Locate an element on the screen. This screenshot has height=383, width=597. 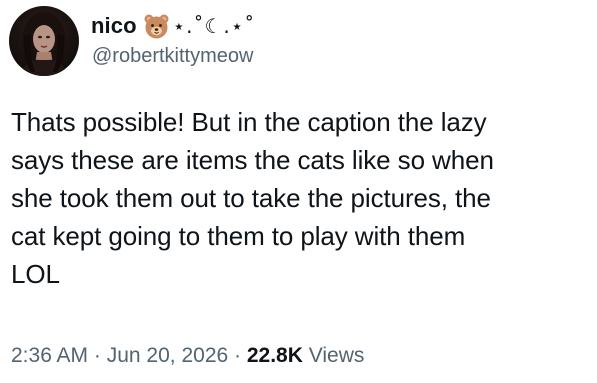
author-name-row: nico ⋆.˚☾.⋆˚ is located at coordinates (173, 26).